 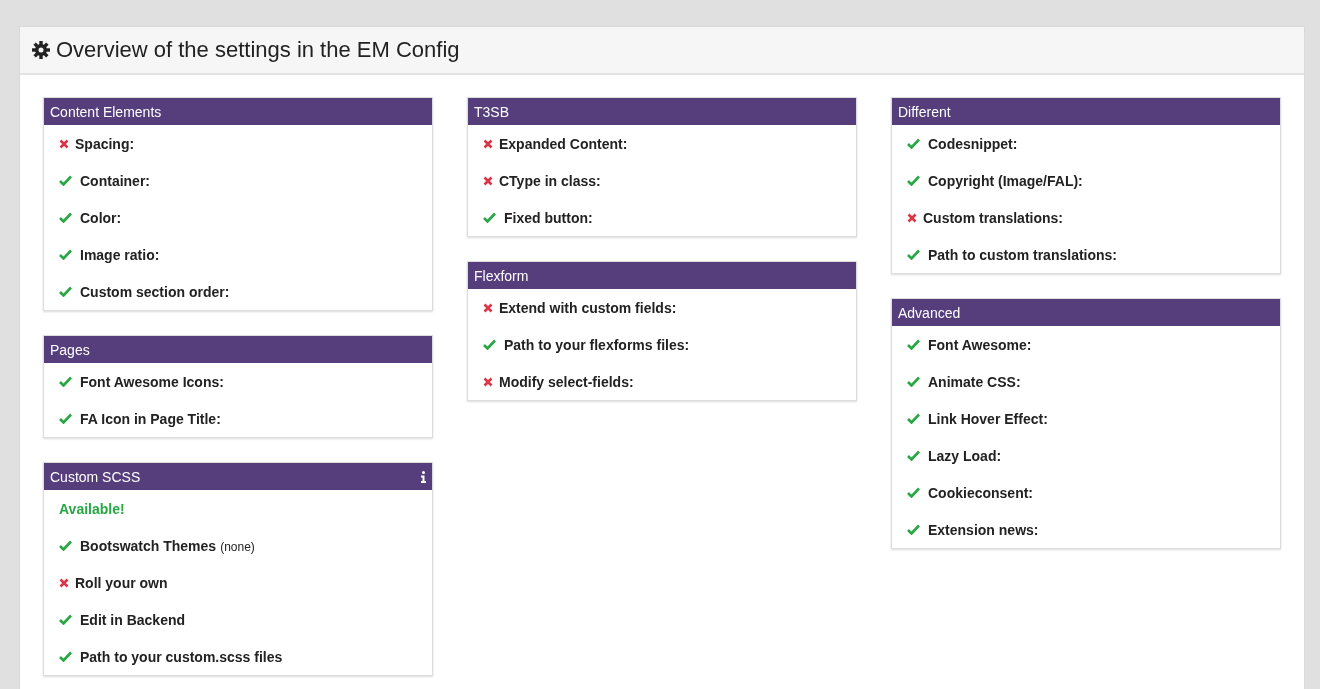 What do you see at coordinates (566, 381) in the screenshot?
I see `setting-label: Modify select-fields:` at bounding box center [566, 381].